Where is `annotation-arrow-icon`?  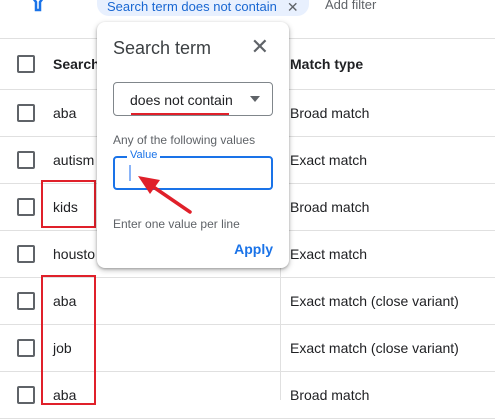
annotation-arrow-icon is located at coordinates (165, 195).